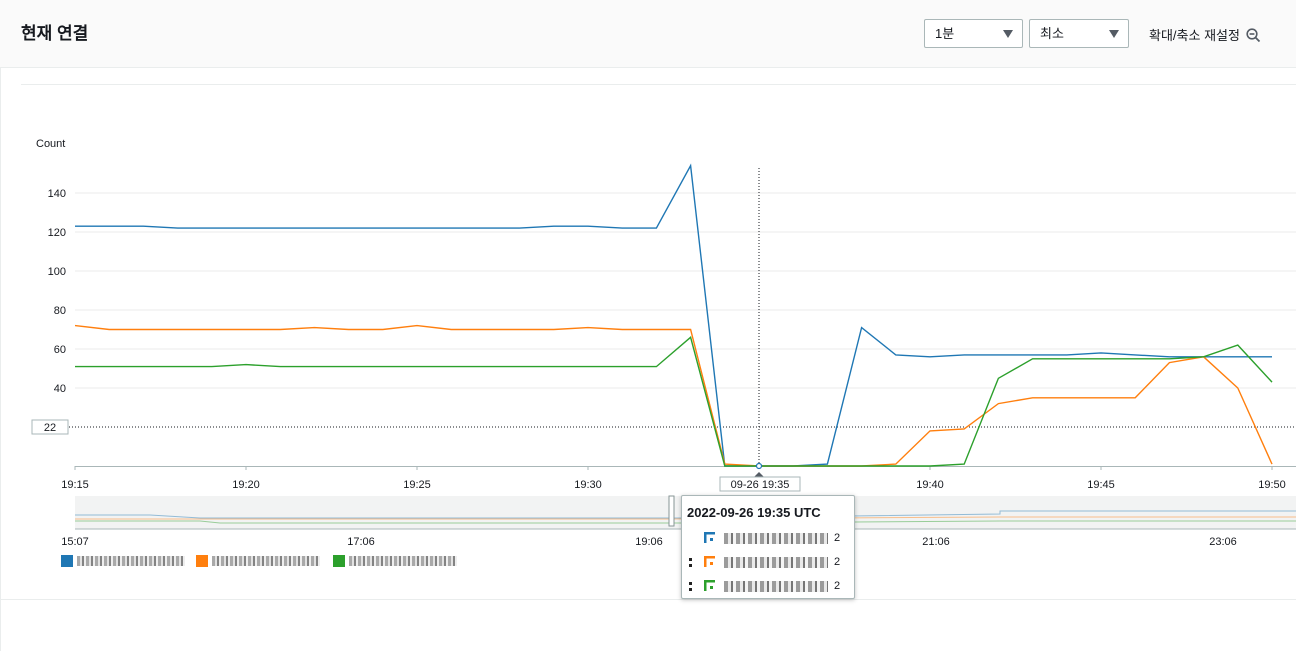 The image size is (1296, 651). What do you see at coordinates (671, 511) in the screenshot?
I see `overview-handle` at bounding box center [671, 511].